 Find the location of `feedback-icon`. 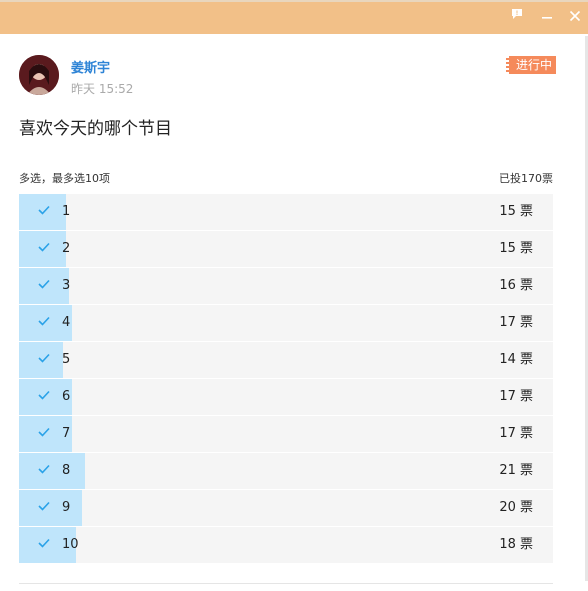

feedback-icon is located at coordinates (517, 17).